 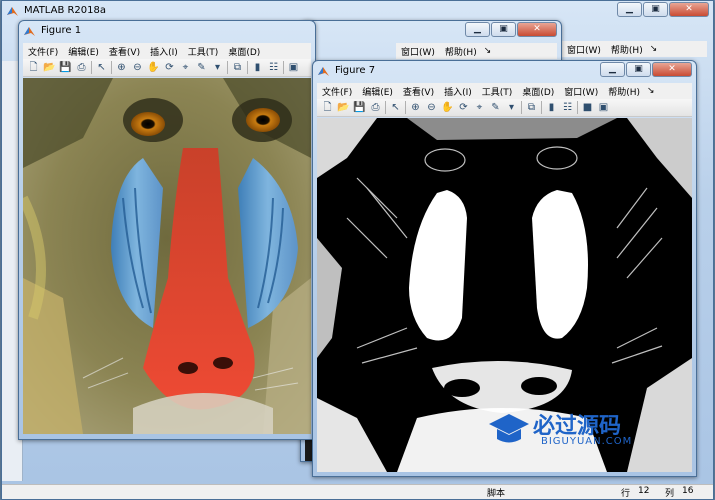 I want to click on bg-close-button: ✕, so click(x=537, y=29).